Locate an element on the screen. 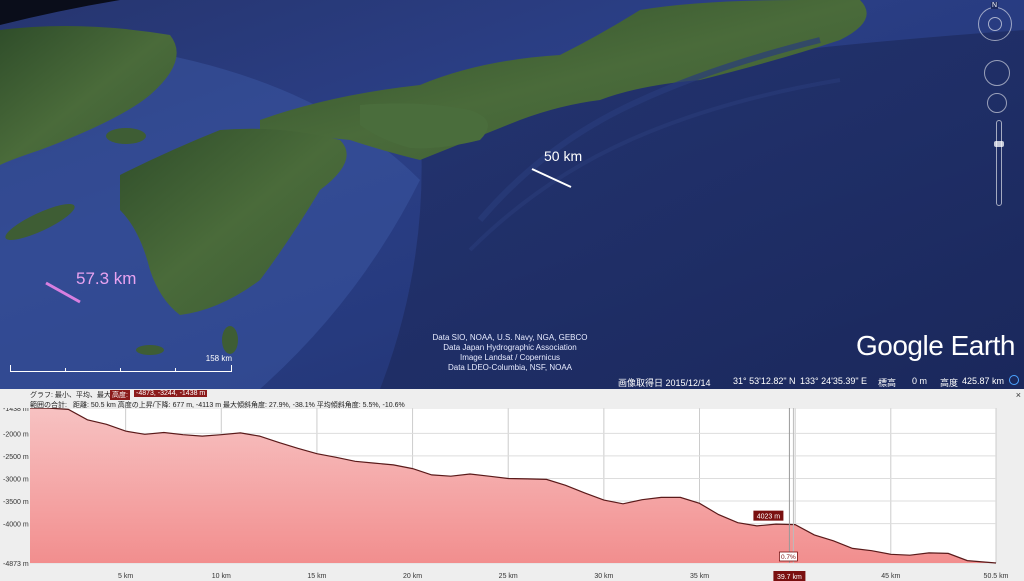 The width and height of the screenshot is (1024, 581). profile-header-1: グラフ: 最小、平均、最大 高度: -4873, -3244, -1438 m is located at coordinates (512, 394).